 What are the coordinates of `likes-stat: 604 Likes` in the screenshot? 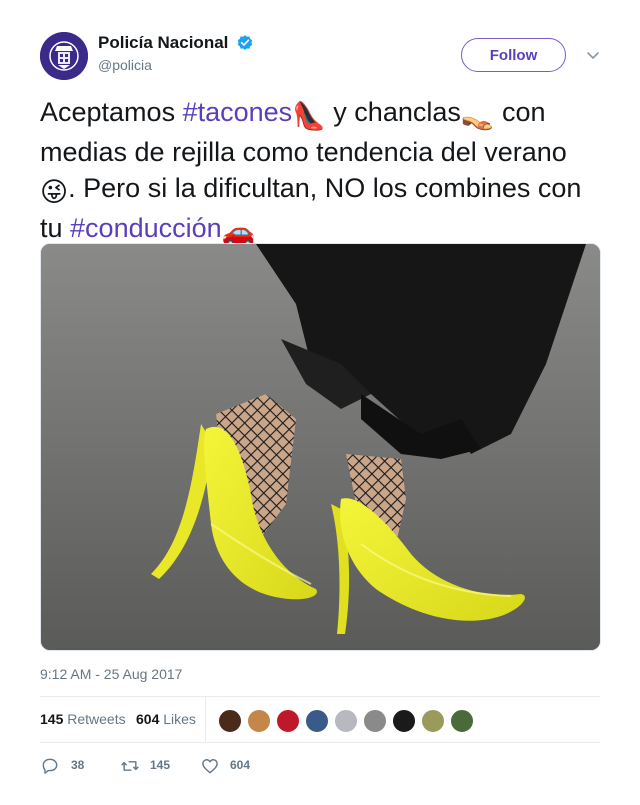 It's located at (166, 719).